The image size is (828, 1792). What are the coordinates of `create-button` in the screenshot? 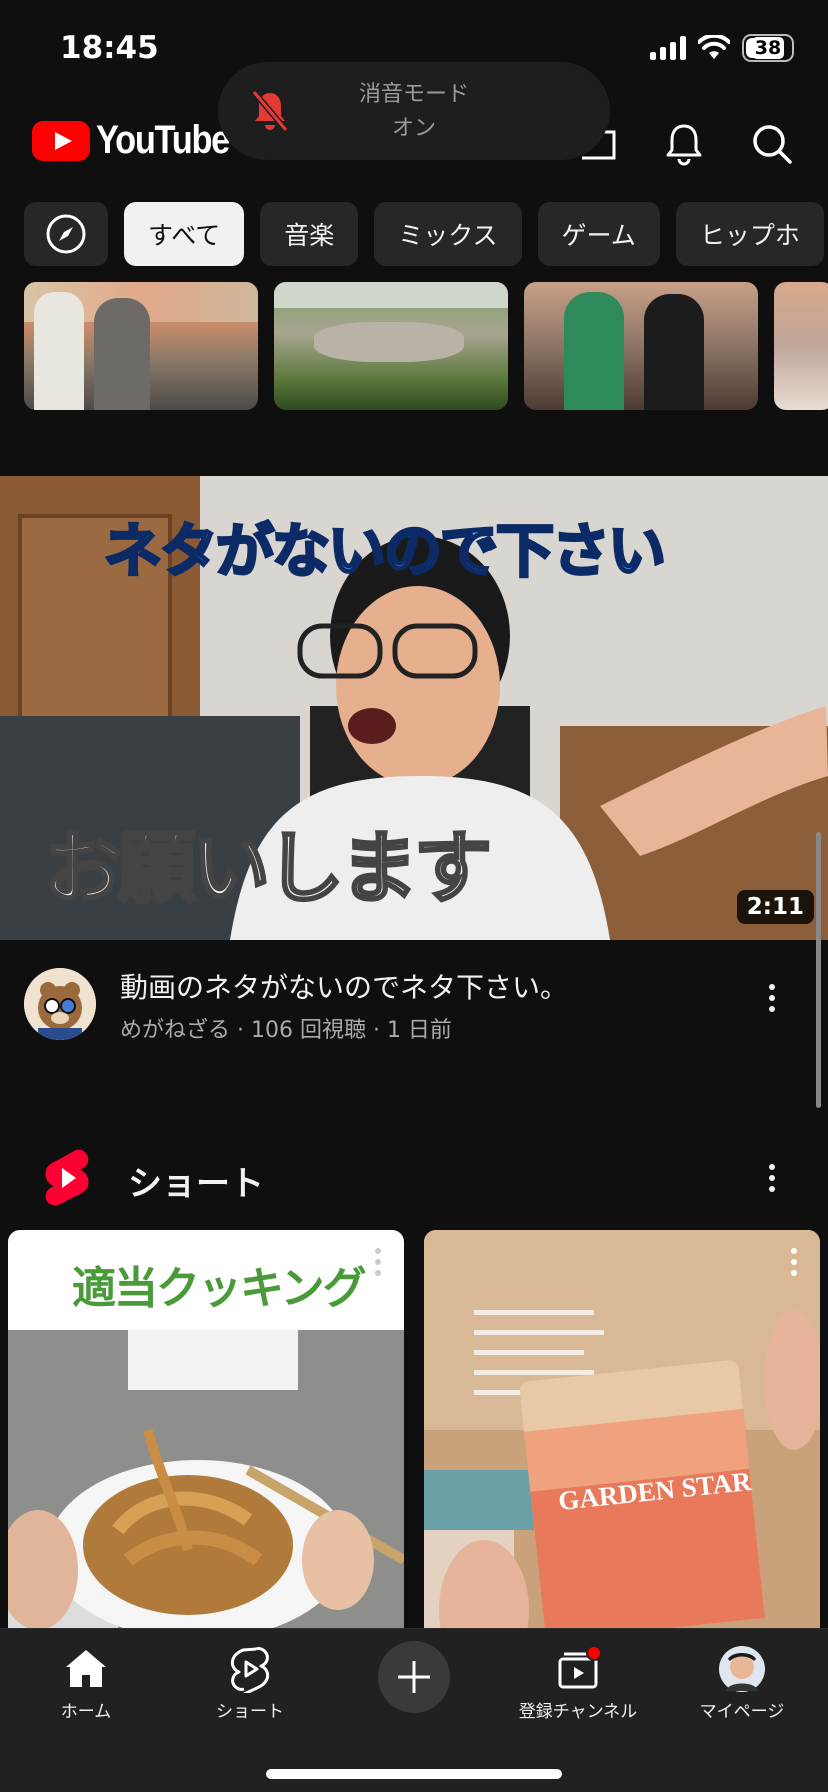 It's located at (414, 1677).